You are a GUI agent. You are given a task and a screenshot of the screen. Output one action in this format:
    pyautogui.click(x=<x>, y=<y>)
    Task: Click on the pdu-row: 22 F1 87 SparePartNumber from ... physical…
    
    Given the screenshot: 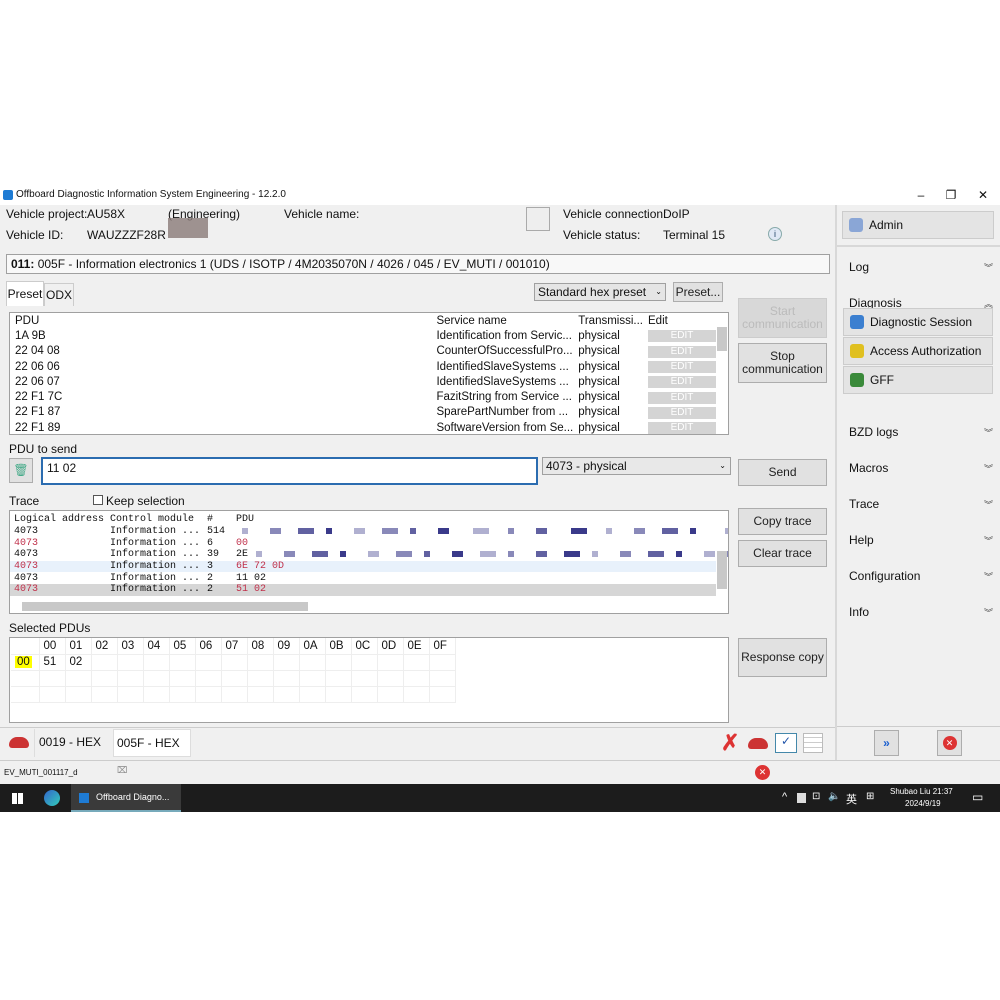 What is the action you would take?
    pyautogui.click(x=363, y=412)
    